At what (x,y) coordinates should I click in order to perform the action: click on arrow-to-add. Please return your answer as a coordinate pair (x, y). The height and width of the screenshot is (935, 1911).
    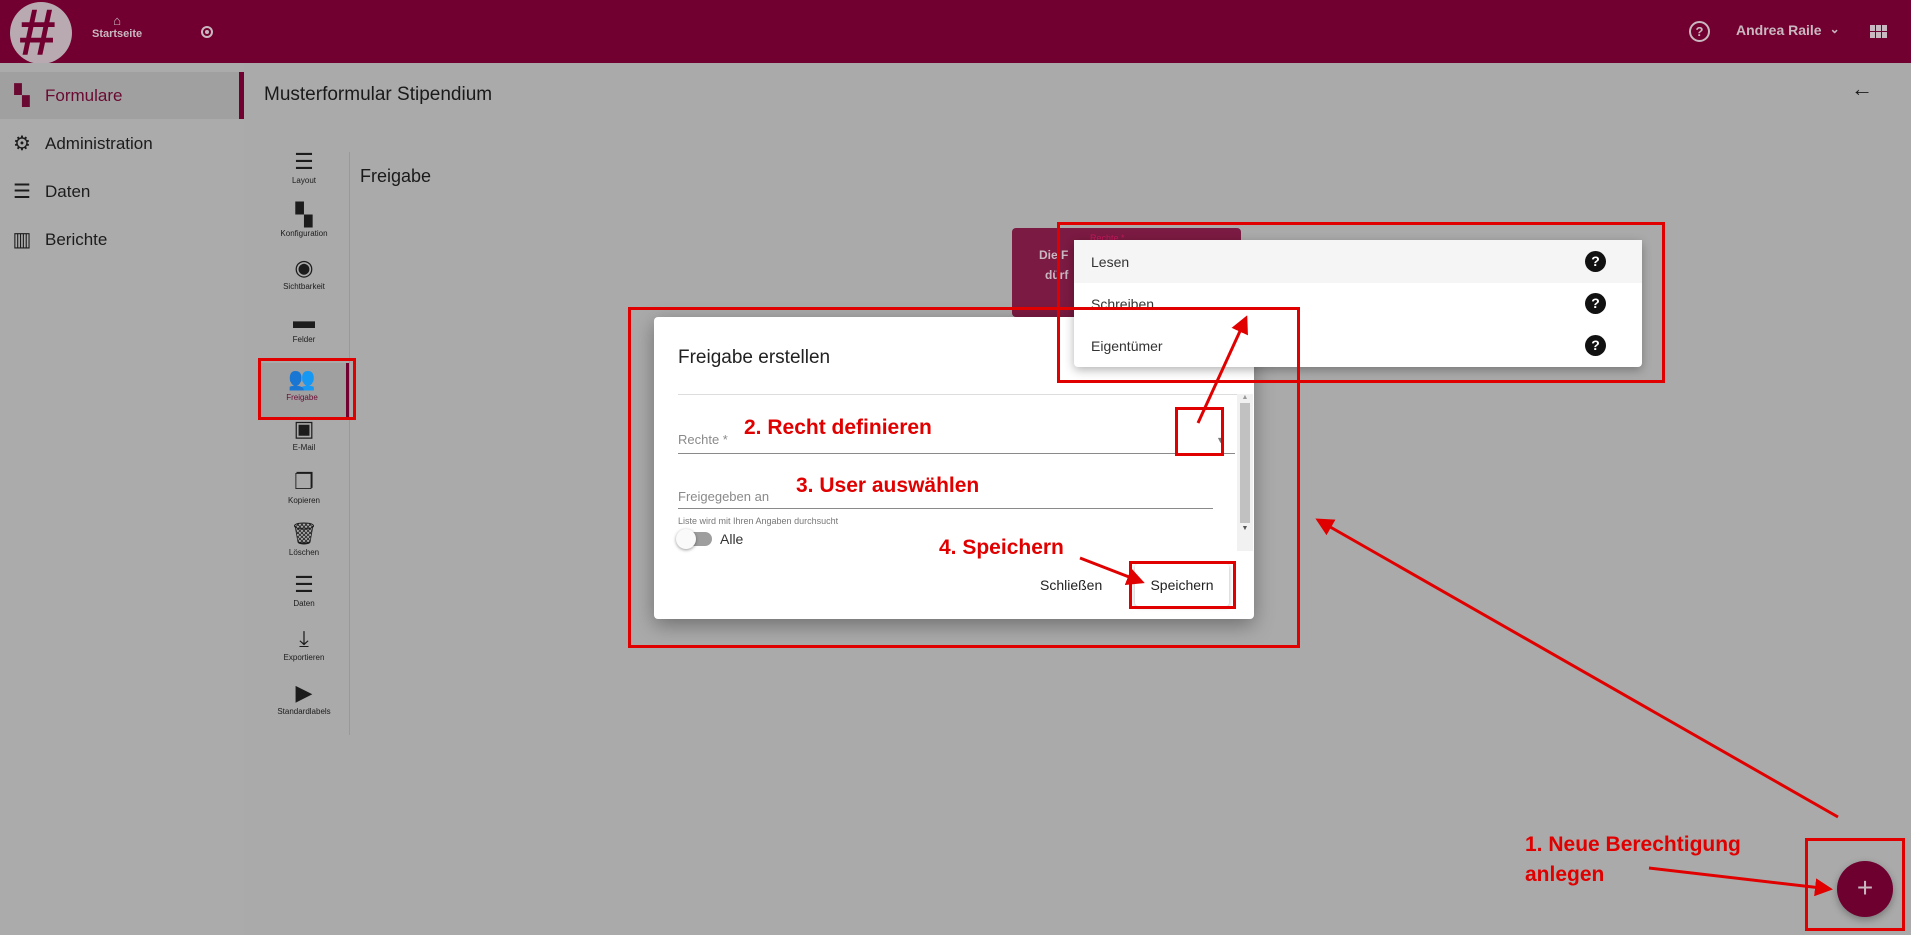
    Looking at the image, I should click on (1740, 881).